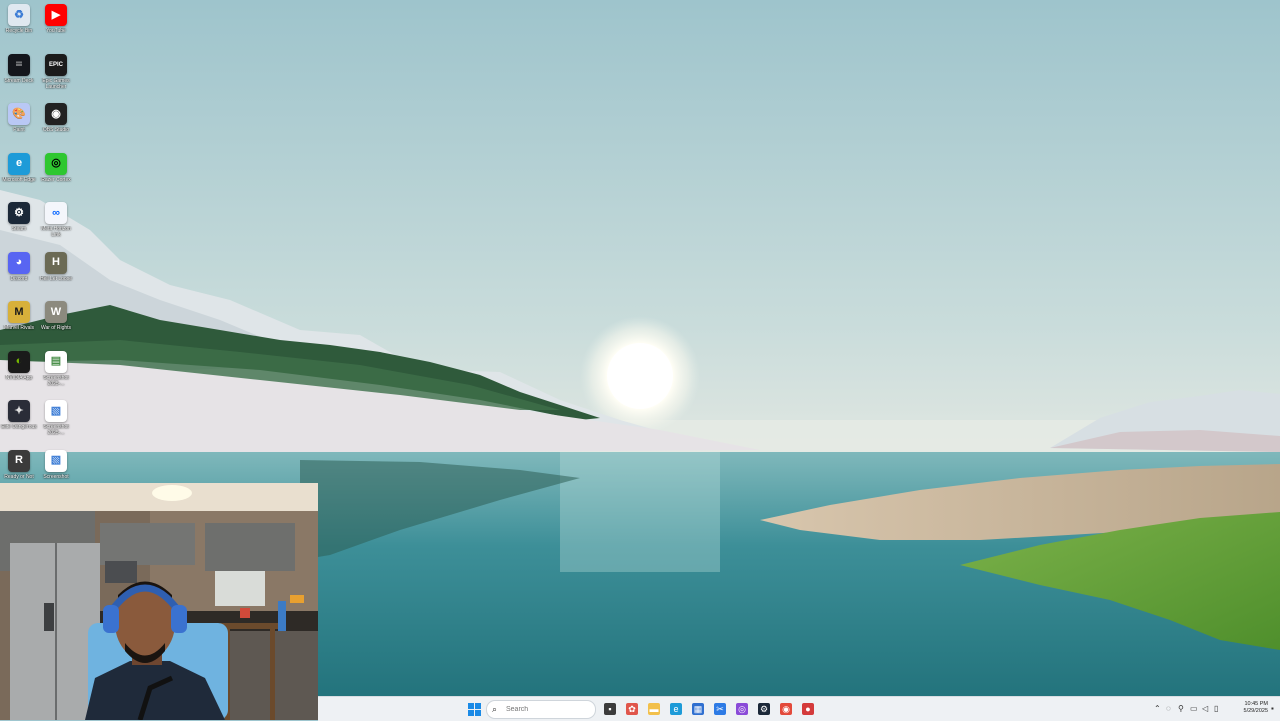  I want to click on taskbar-app-microsoft-store: ▦, so click(698, 709).